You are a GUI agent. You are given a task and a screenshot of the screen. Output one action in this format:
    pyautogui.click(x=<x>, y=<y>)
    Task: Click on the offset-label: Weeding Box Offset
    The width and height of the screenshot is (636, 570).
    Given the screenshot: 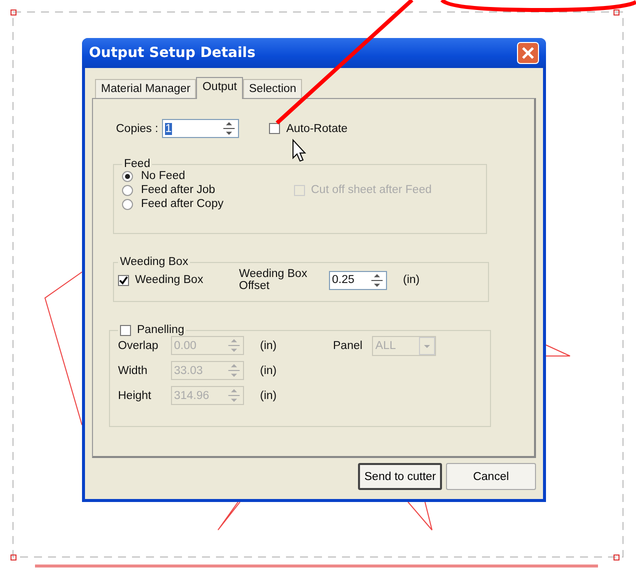 What is the action you would take?
    pyautogui.click(x=273, y=280)
    